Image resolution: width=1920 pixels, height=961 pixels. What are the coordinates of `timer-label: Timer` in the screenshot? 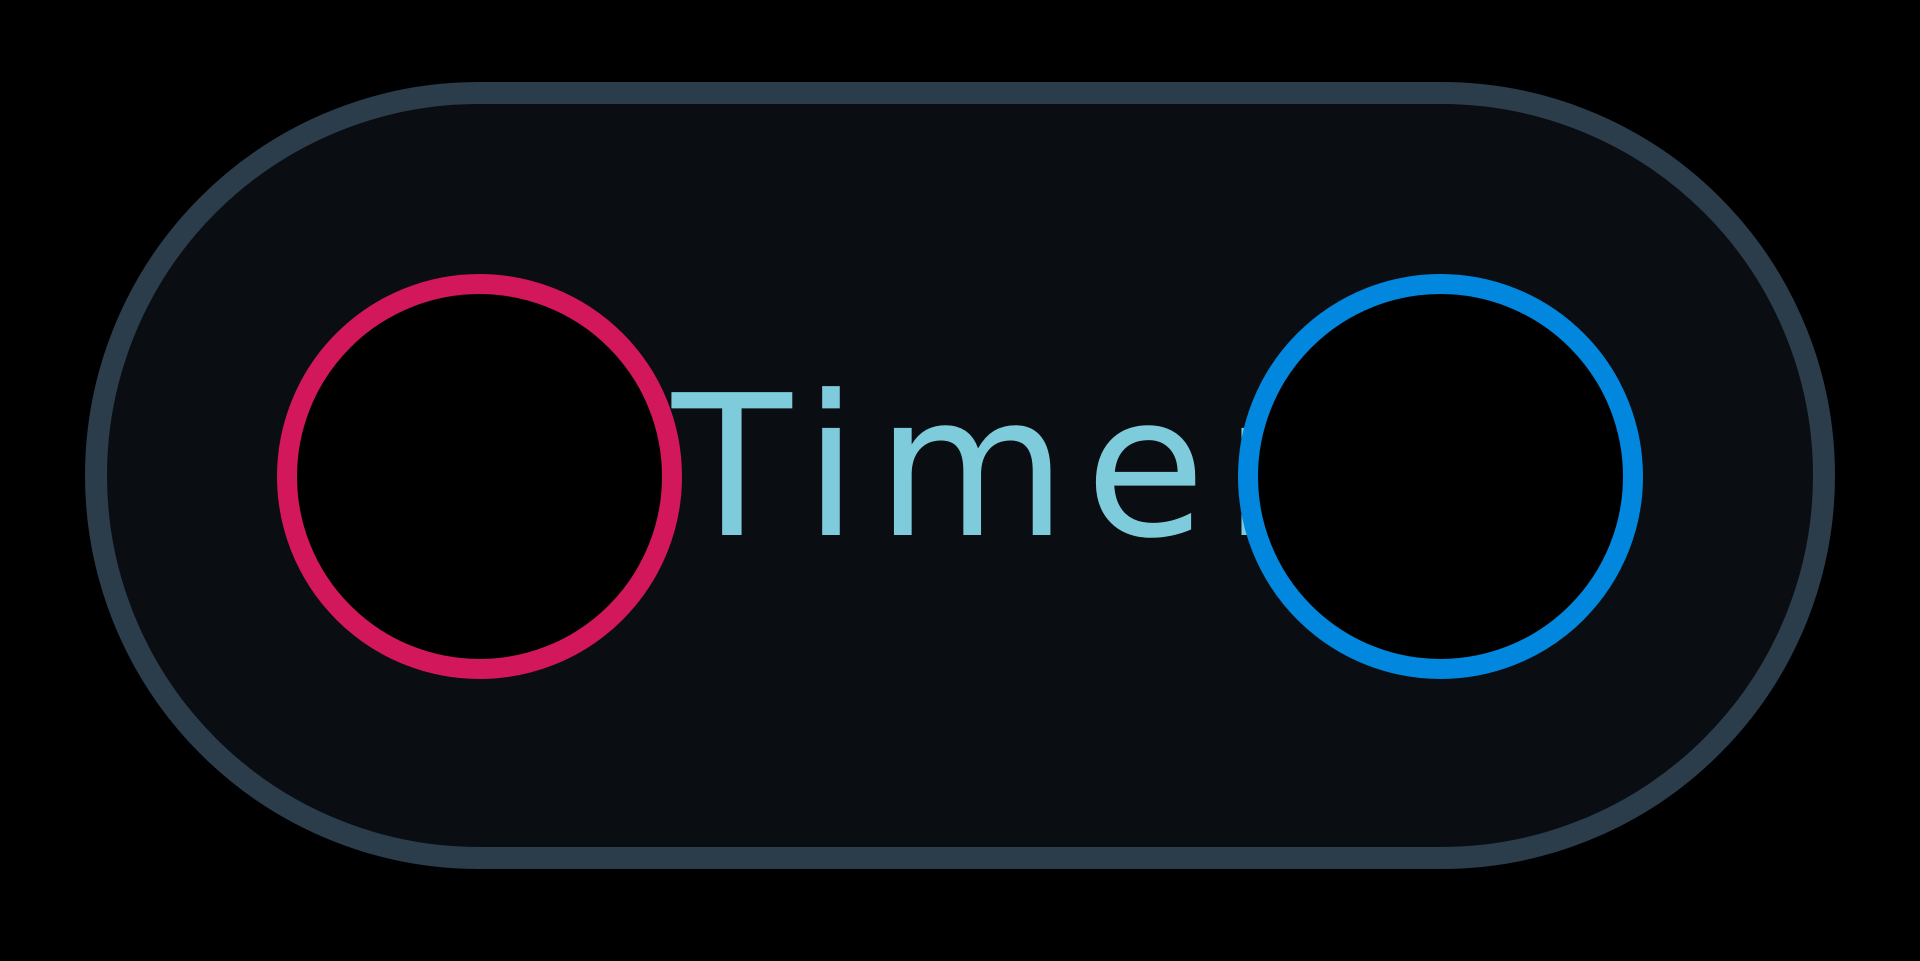 It's located at (997, 468).